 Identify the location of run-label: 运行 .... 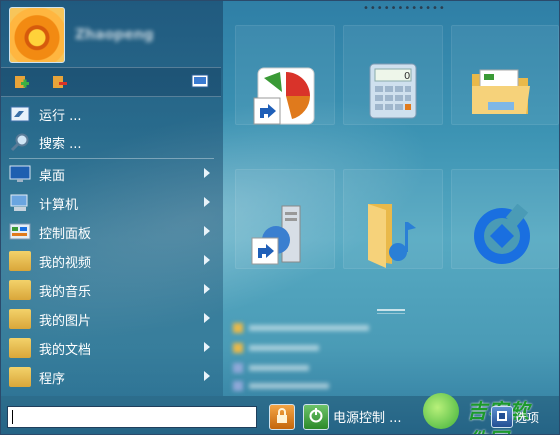
(60, 116).